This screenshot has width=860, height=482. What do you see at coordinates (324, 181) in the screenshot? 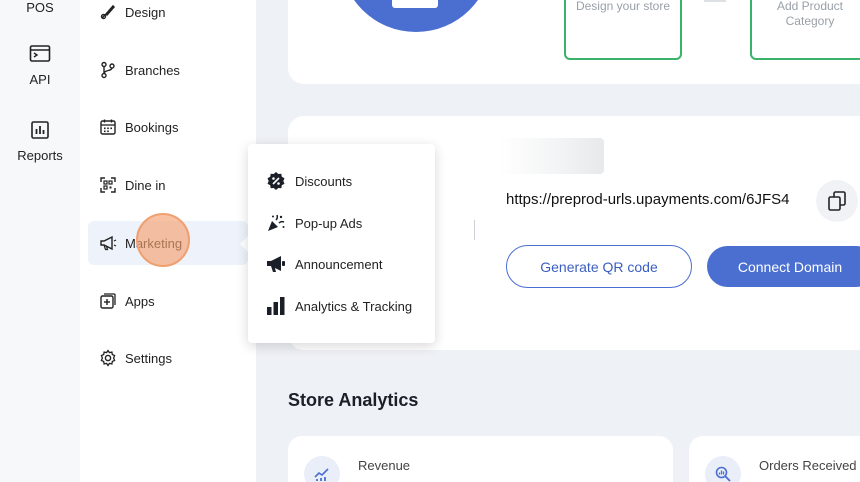
I see `menu-item-label: Discounts` at bounding box center [324, 181].